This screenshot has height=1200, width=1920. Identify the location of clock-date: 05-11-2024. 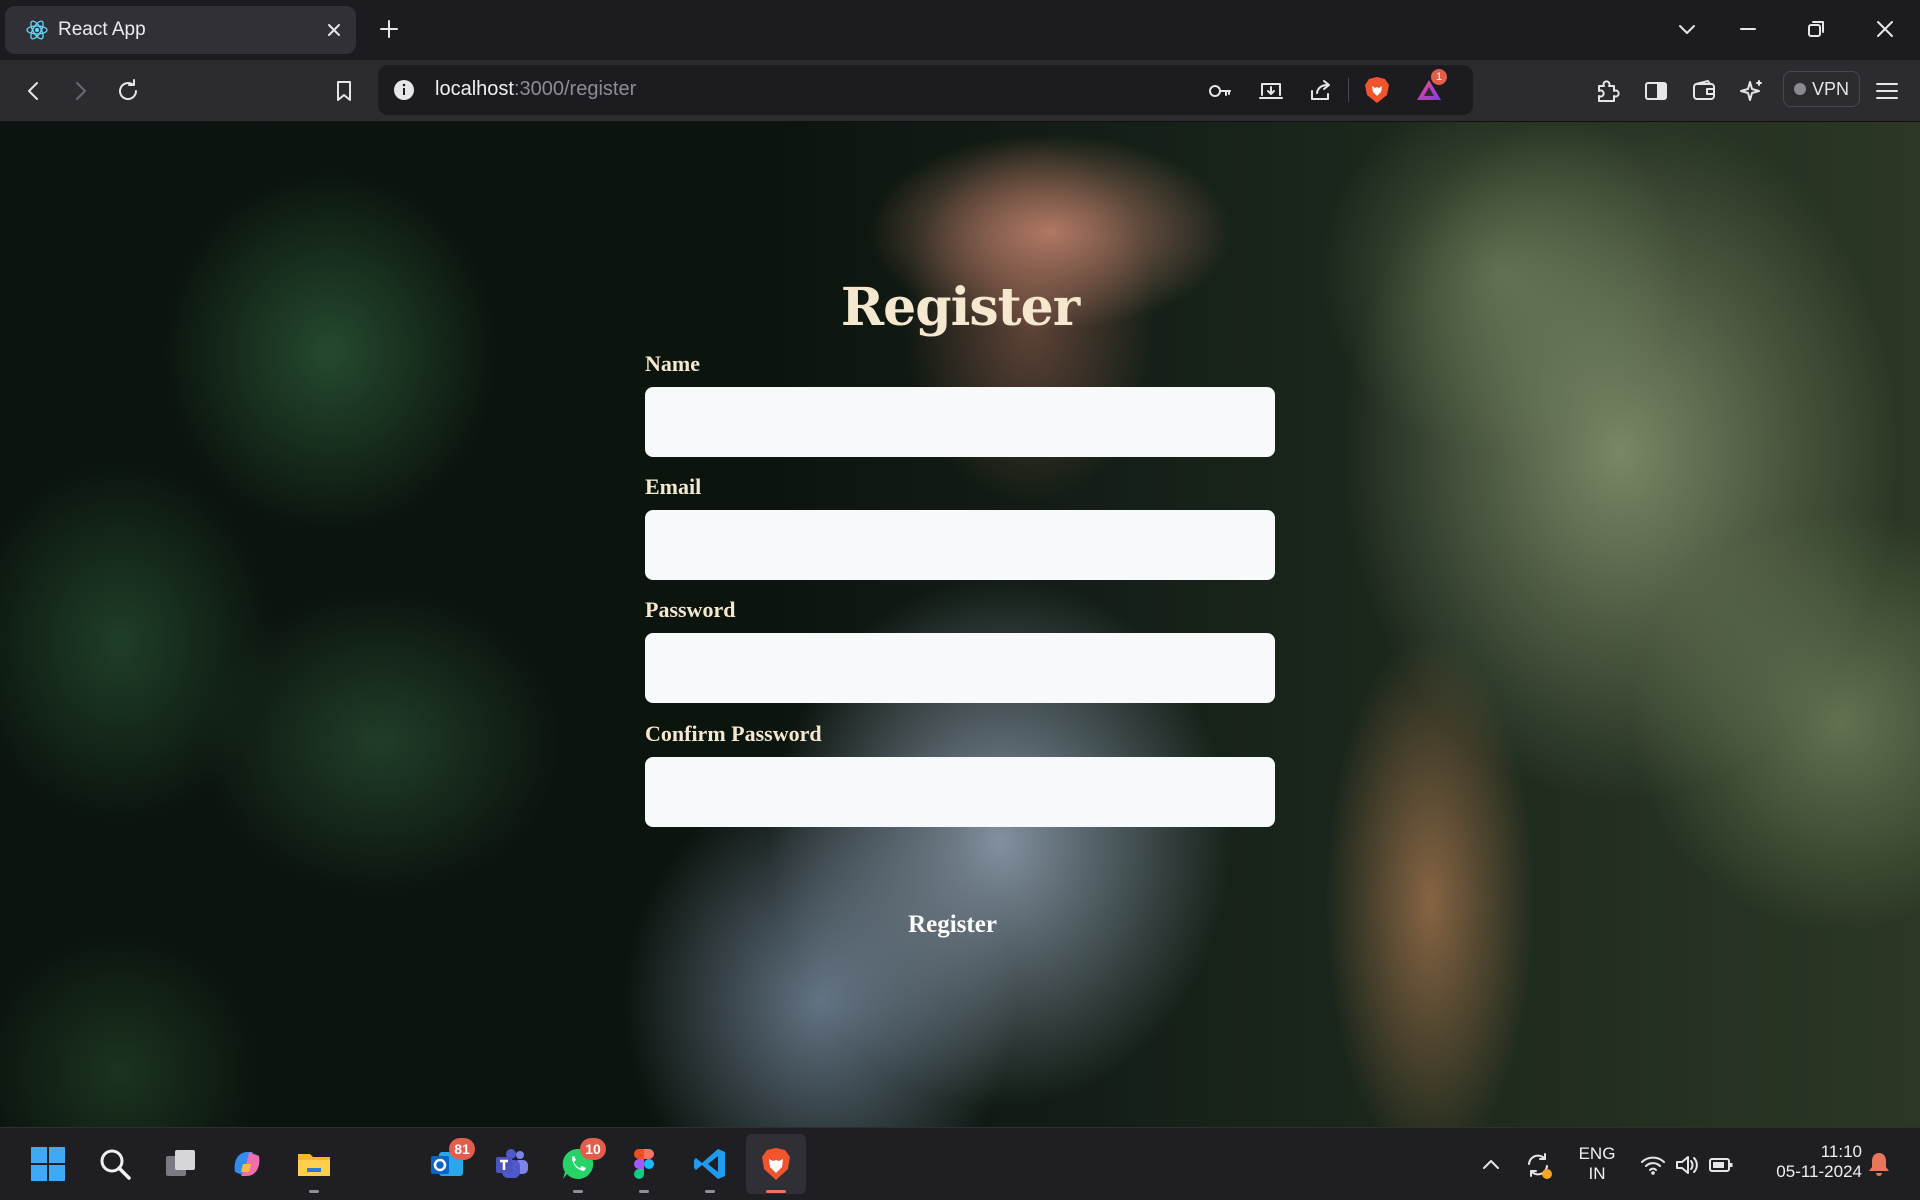
(1819, 1171).